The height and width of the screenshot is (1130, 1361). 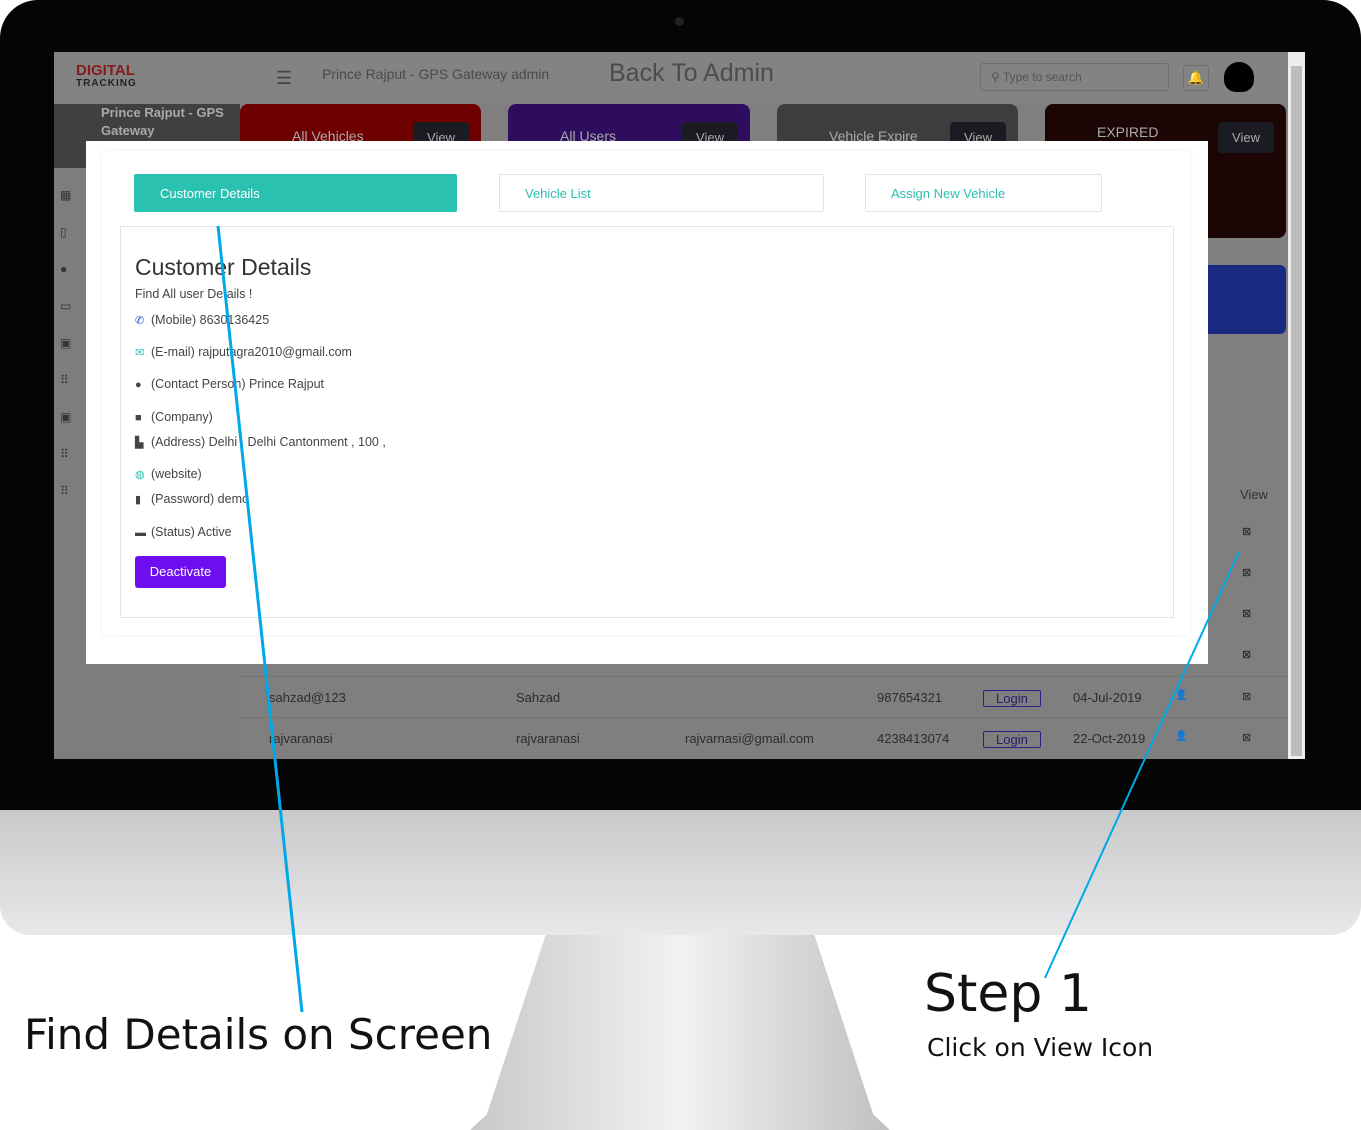 I want to click on annotation-step-sub: Click on View Icon, so click(x=1040, y=1047).